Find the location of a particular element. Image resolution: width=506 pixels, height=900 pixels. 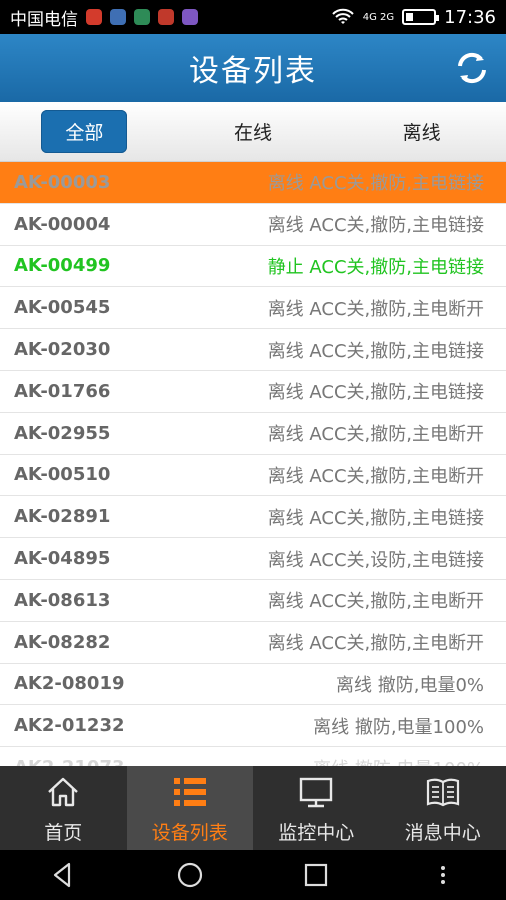

tab-offline: 离线 is located at coordinates (421, 131).